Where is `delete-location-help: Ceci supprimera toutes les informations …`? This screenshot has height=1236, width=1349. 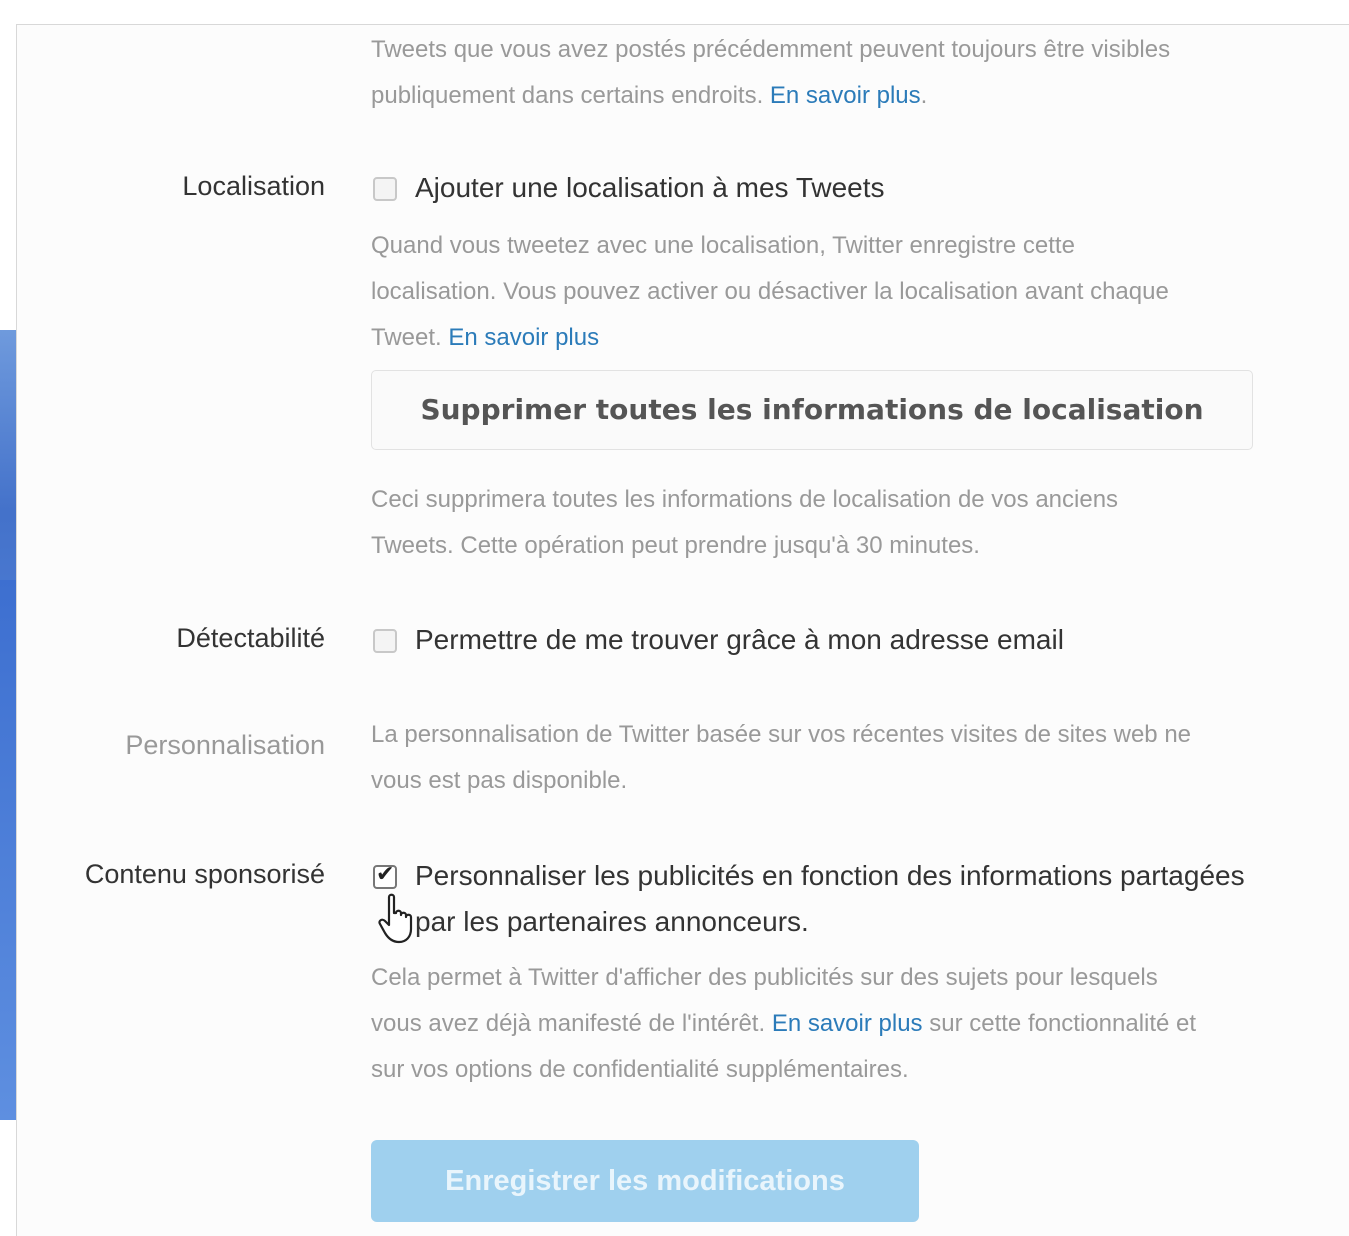
delete-location-help: Ceci supprimera toutes les informations … is located at coordinates (744, 523).